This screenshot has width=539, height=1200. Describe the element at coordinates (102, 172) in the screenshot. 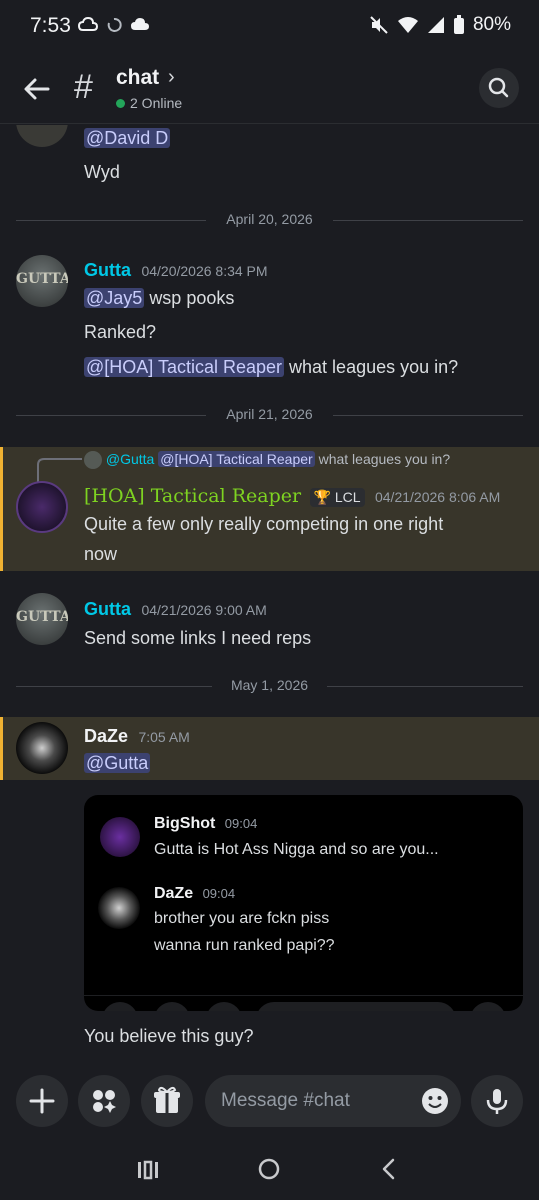

I see `message-text: Wyd` at that location.